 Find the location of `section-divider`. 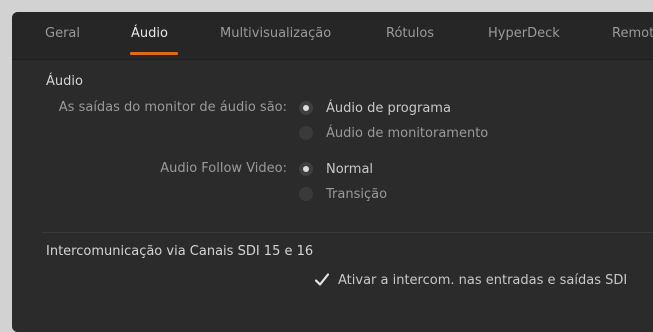

section-divider is located at coordinates (347, 232).